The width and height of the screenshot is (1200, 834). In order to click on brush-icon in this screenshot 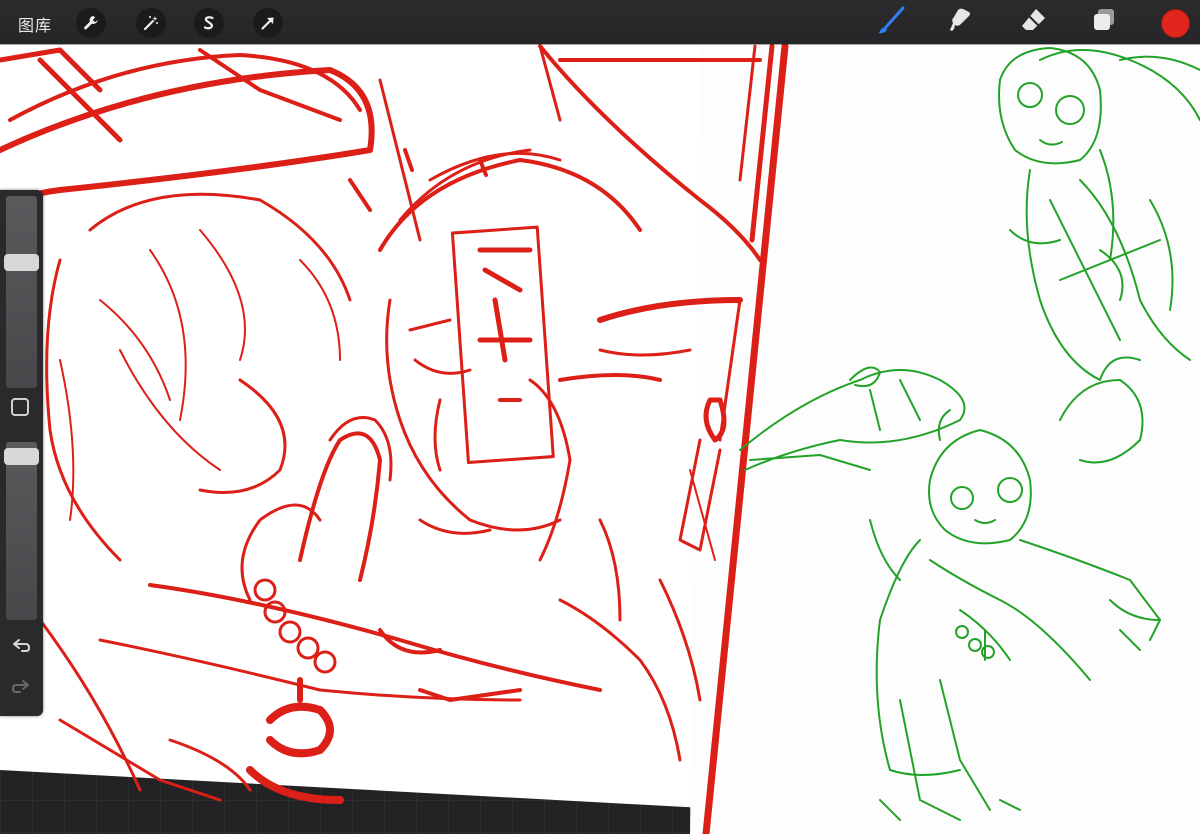, I will do `click(891, 22)`.